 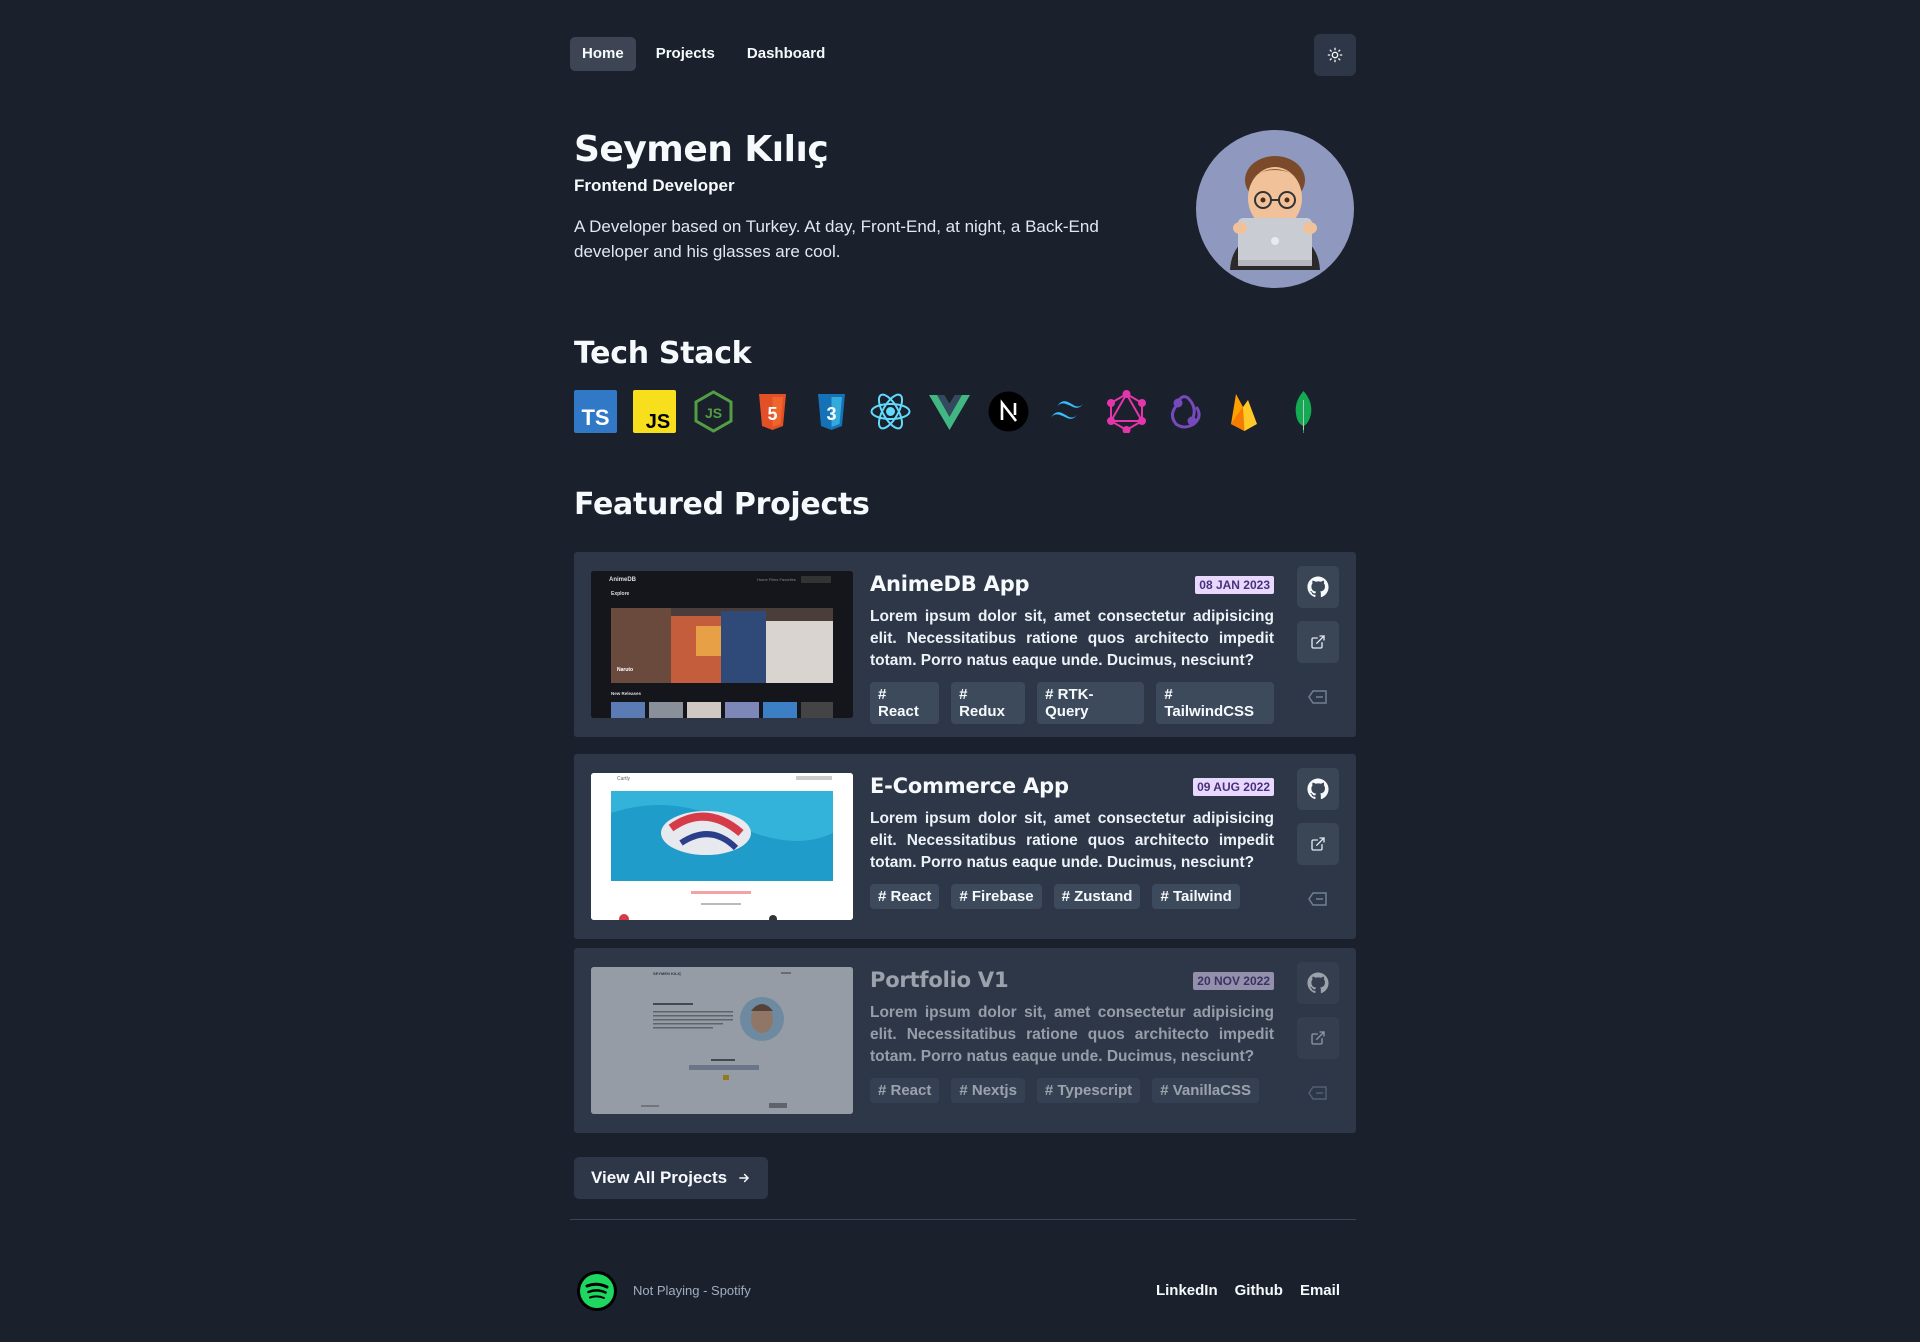 I want to click on nav-link-home: Home, so click(x=603, y=54).